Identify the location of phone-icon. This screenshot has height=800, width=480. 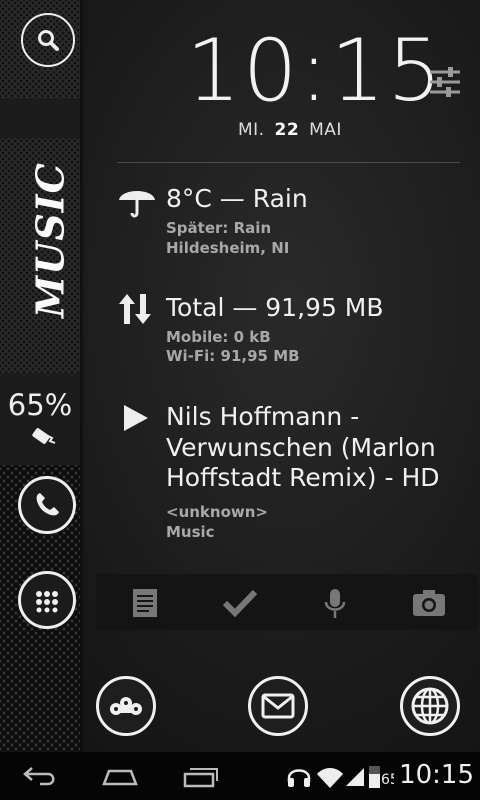
(47, 504).